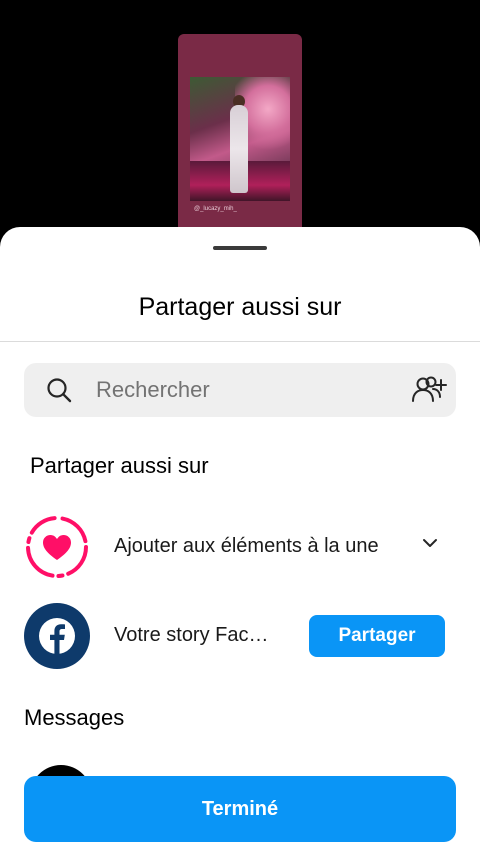 The width and height of the screenshot is (480, 854). Describe the element at coordinates (119, 465) in the screenshot. I see `section-label: Partager aussi sur` at that location.